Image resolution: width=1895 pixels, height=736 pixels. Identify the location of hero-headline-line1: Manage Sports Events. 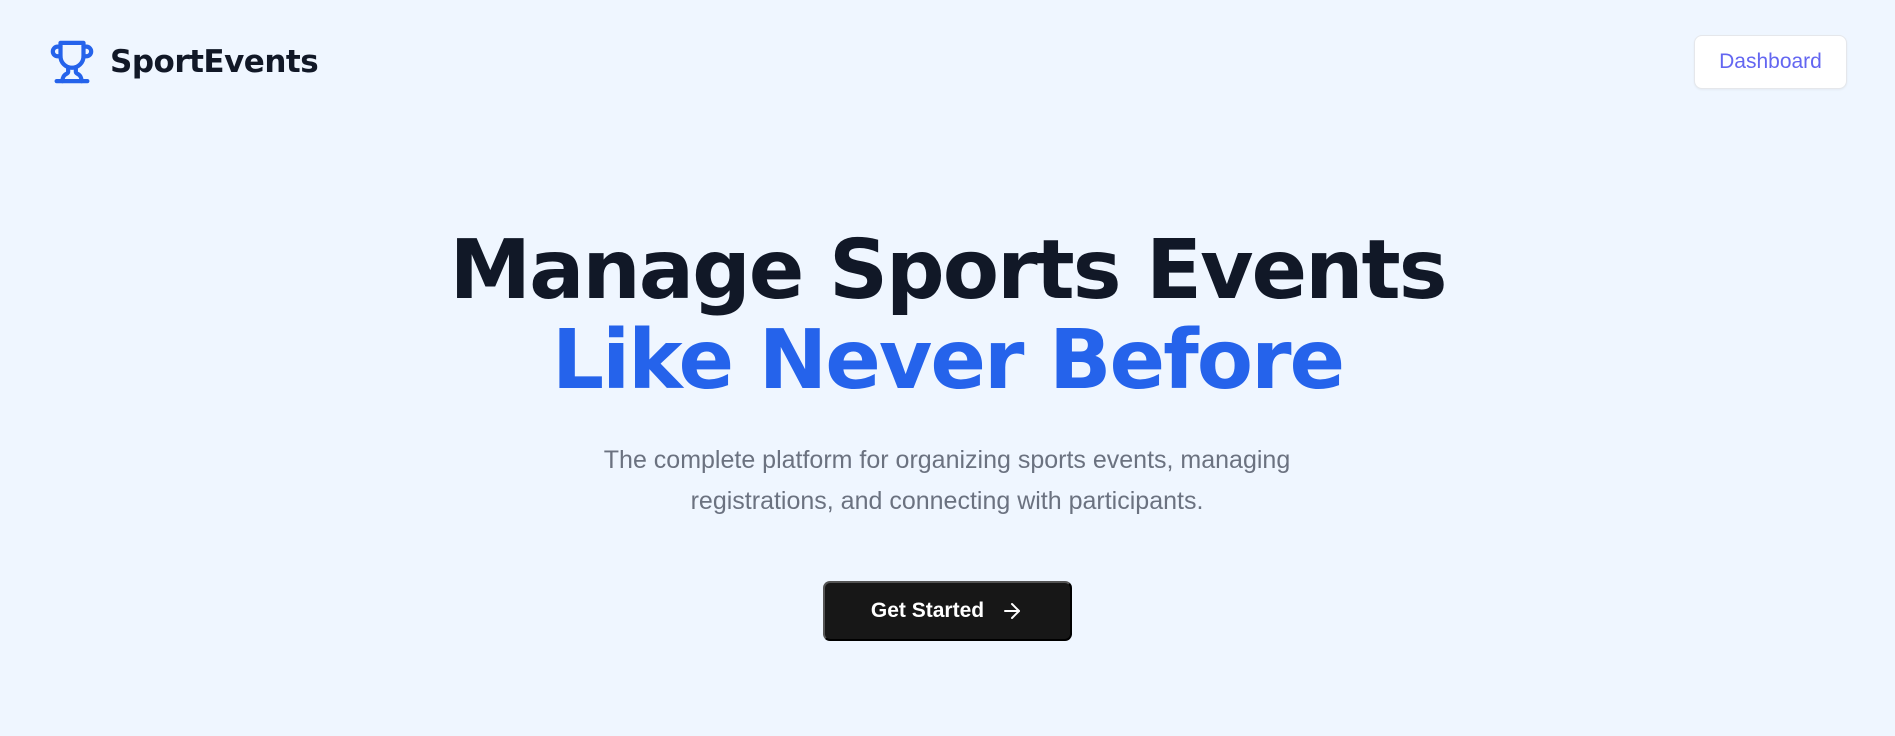
(948, 270).